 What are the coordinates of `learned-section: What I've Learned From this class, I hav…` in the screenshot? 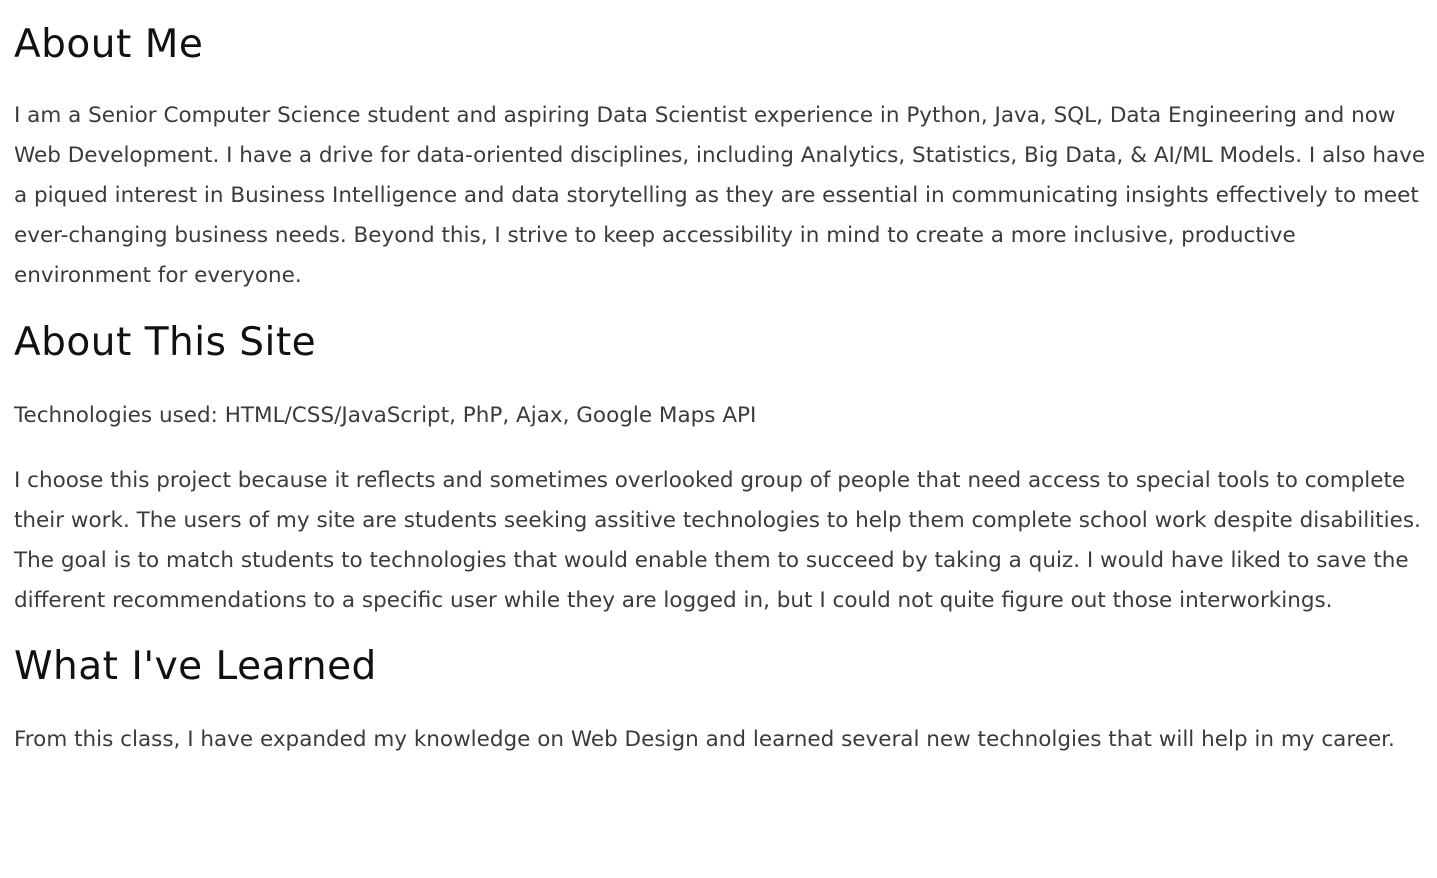 It's located at (722, 702).